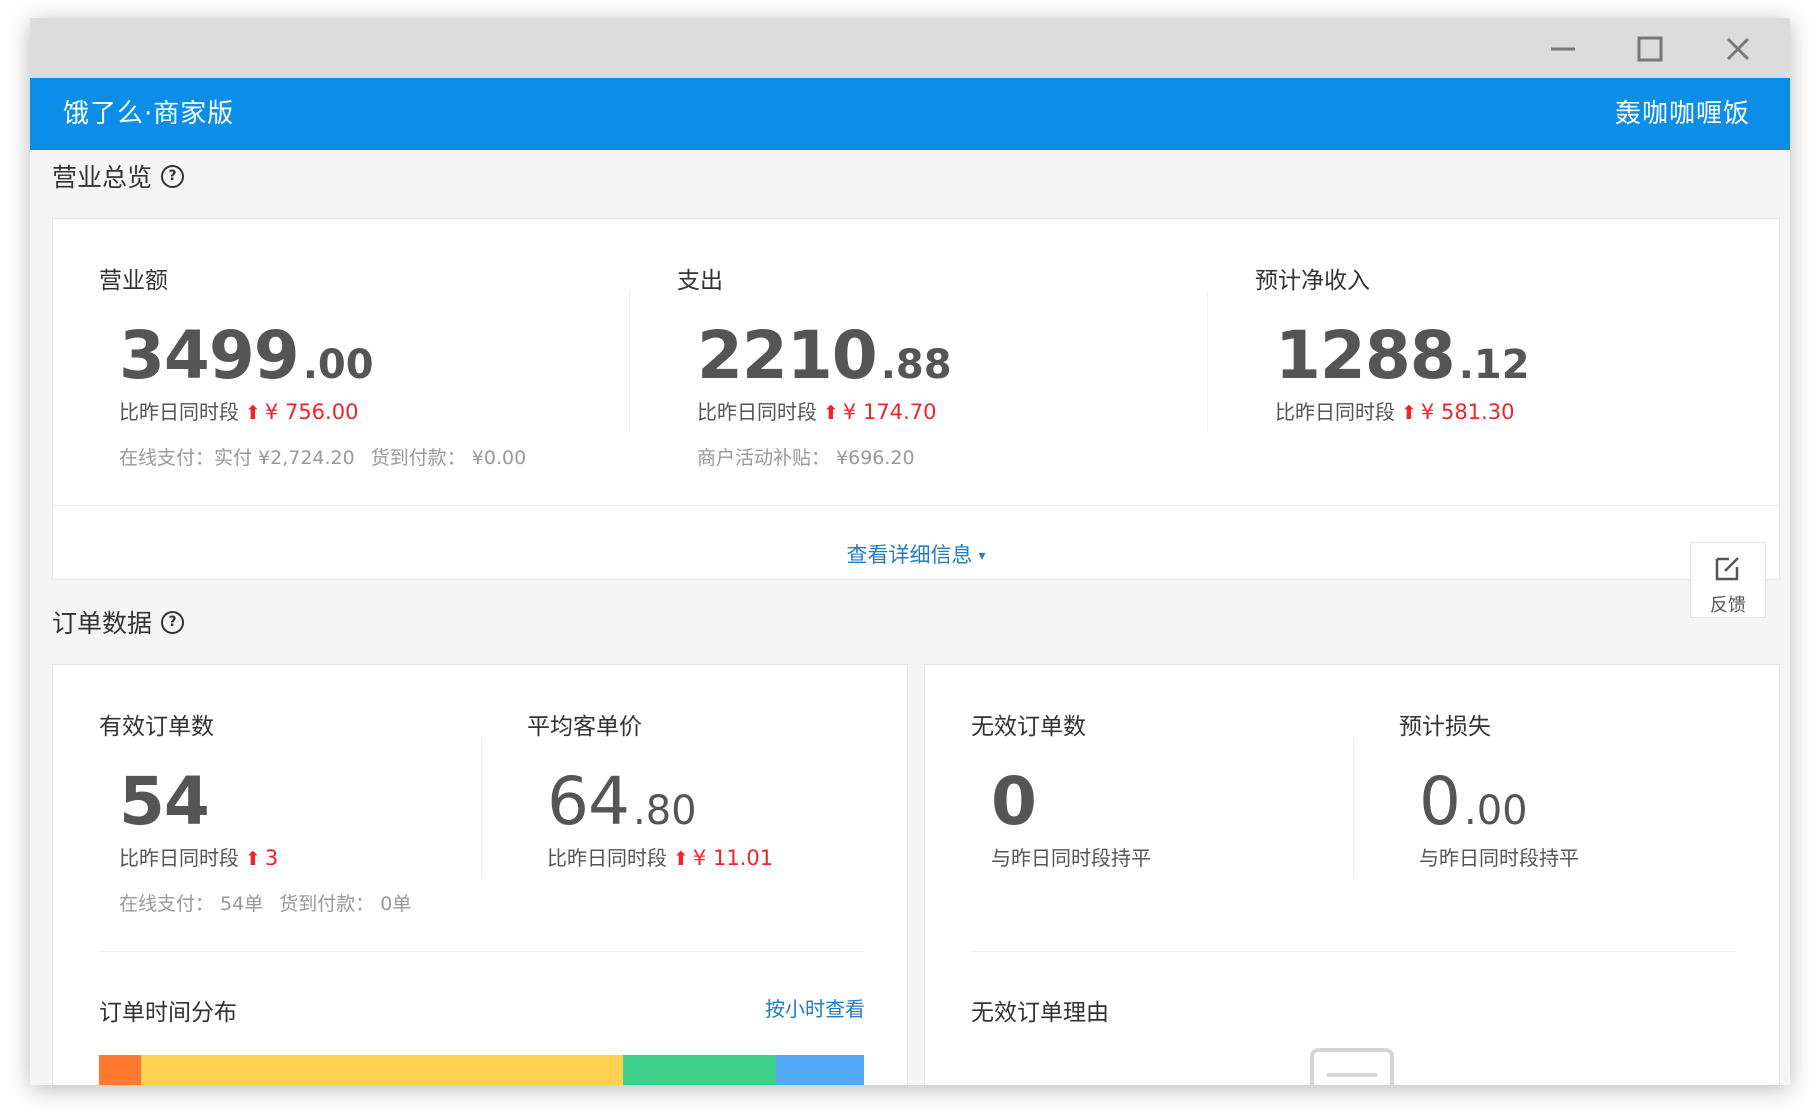  I want to click on metric-value: 2210.88, so click(824, 355).